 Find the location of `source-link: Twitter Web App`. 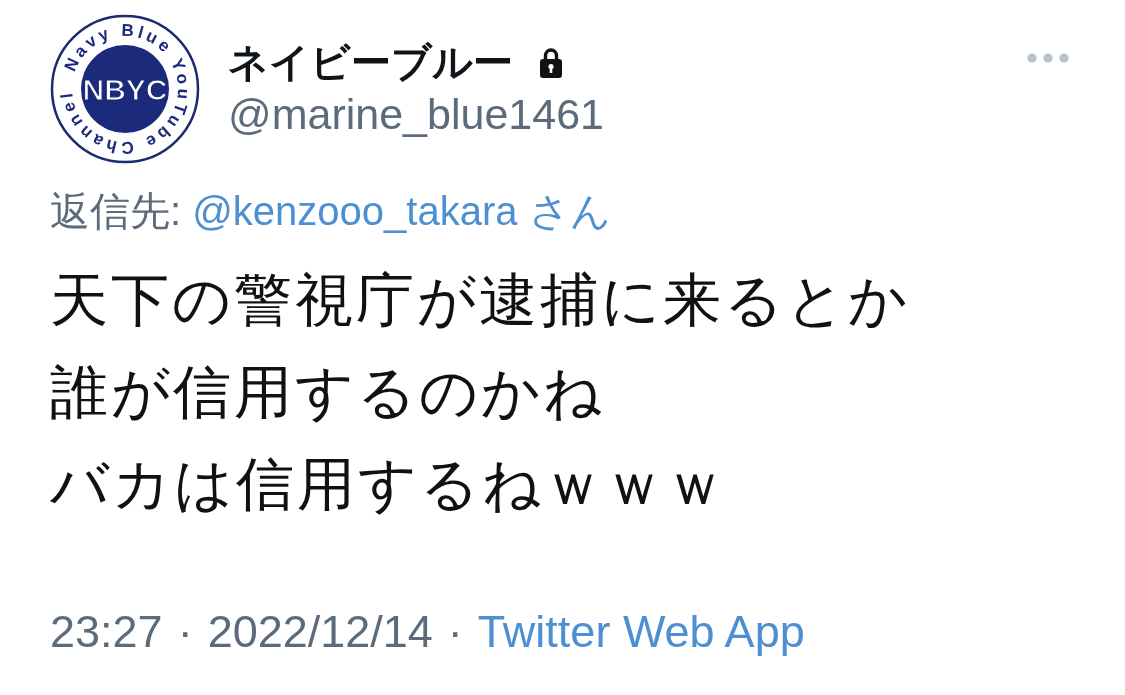

source-link: Twitter Web App is located at coordinates (641, 632).